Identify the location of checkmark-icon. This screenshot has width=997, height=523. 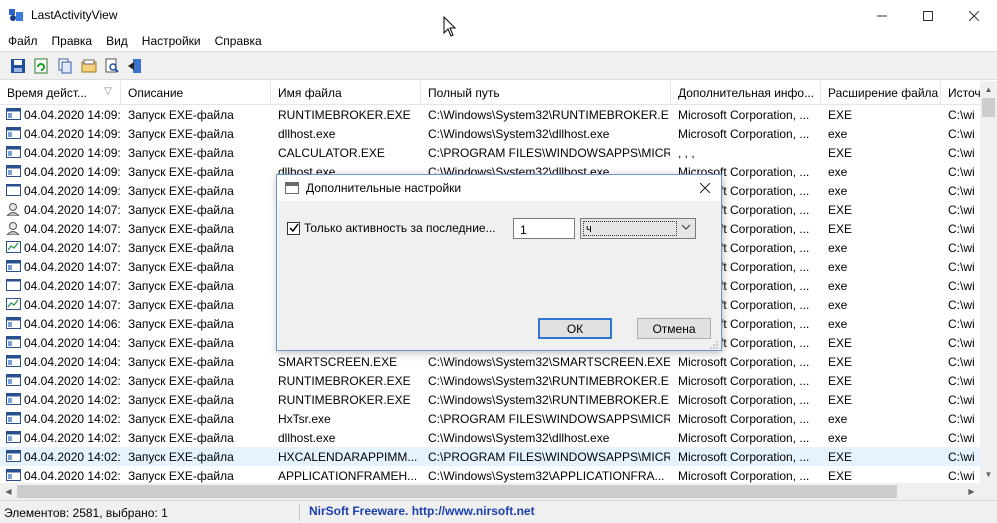
(293, 228).